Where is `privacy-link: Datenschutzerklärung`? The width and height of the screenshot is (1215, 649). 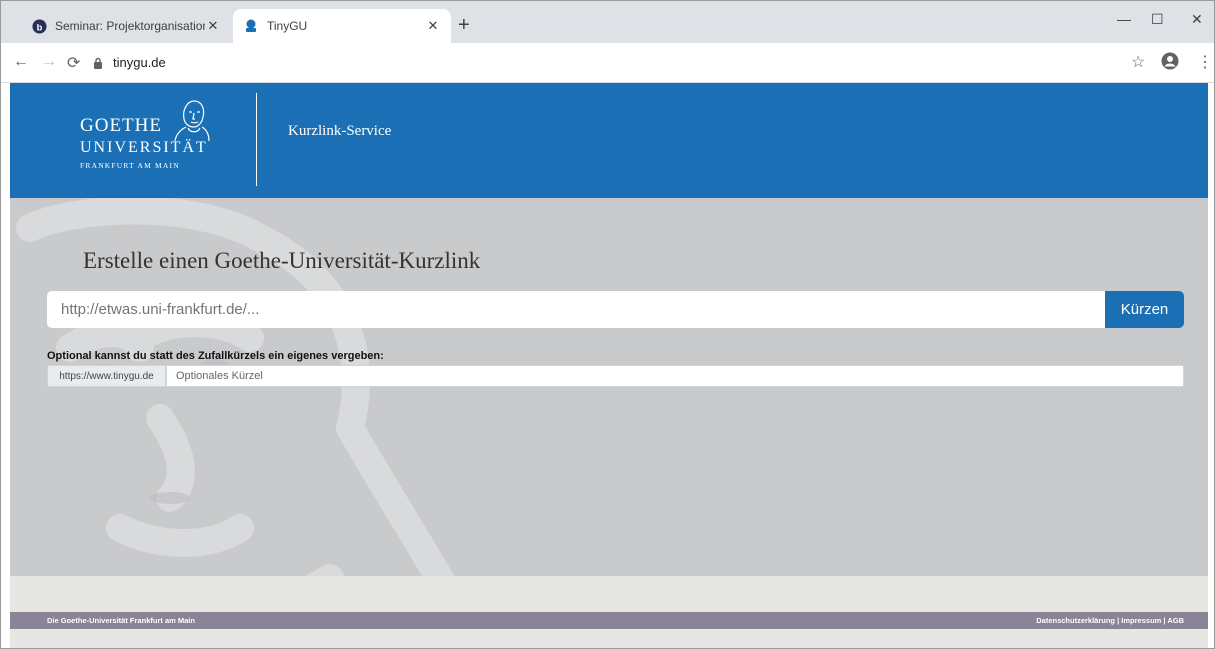
privacy-link: Datenschutzerklärung is located at coordinates (1075, 620).